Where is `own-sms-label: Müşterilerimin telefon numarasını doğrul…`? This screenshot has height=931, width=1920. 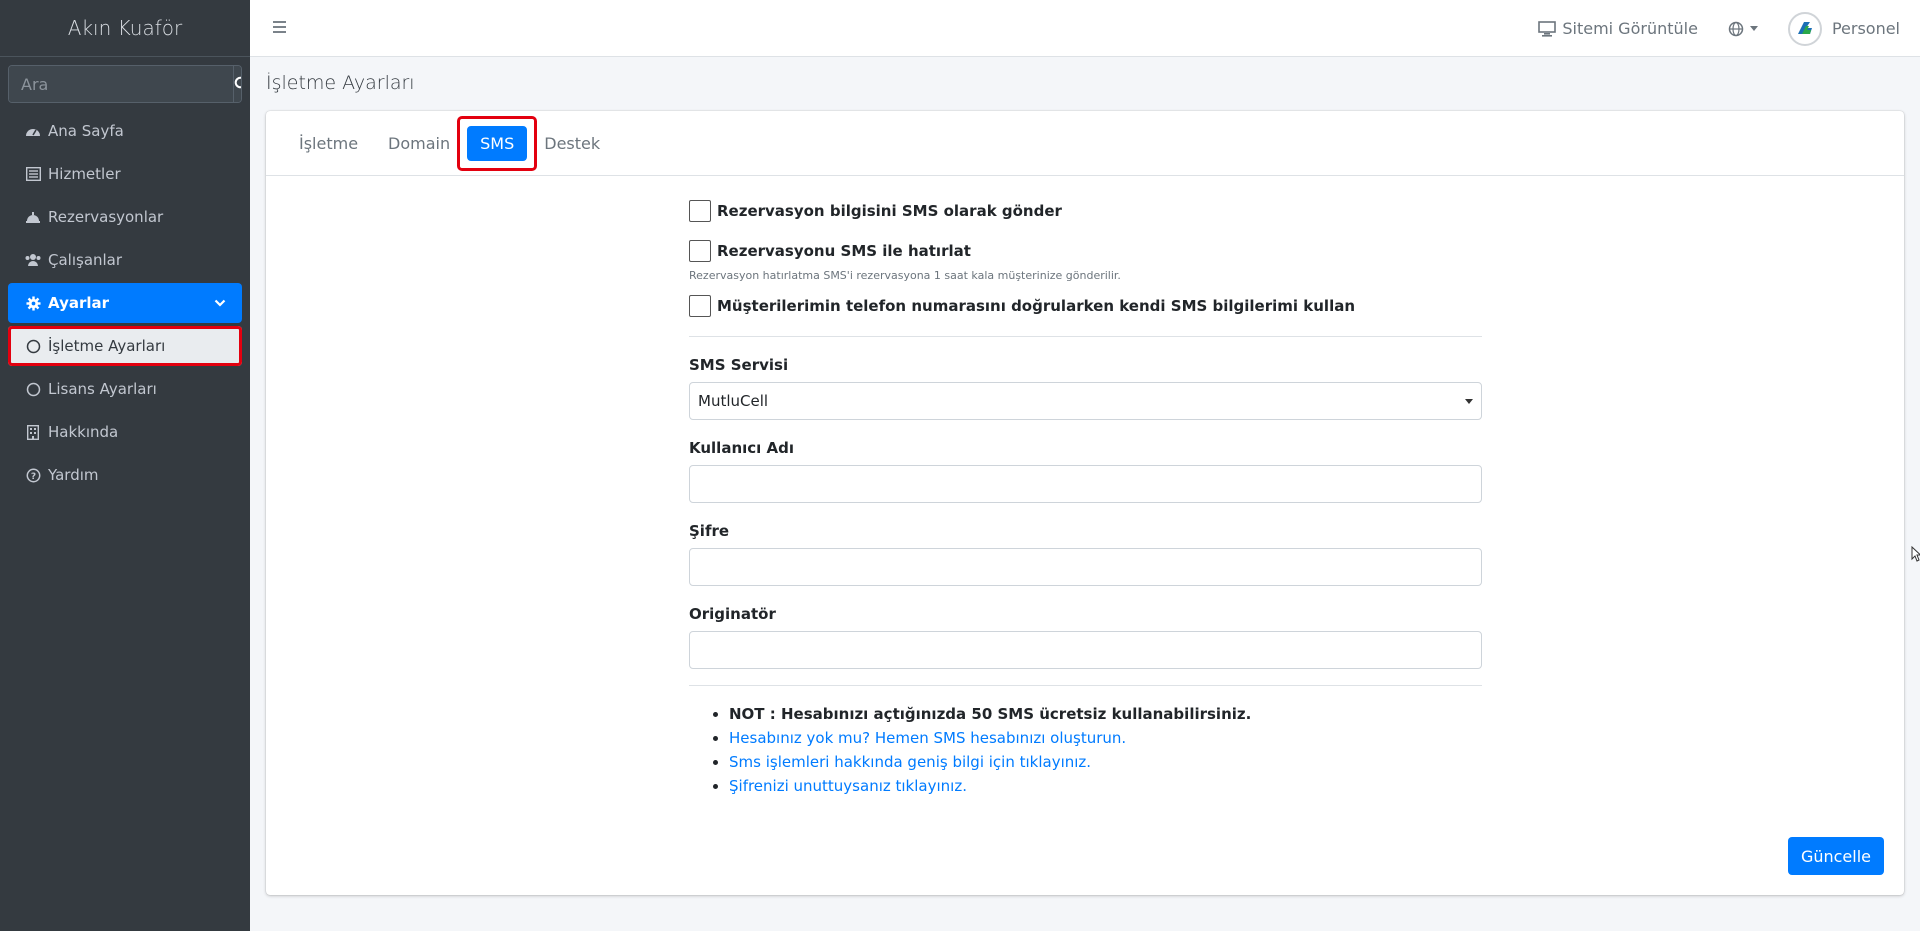
own-sms-label: Müşterilerimin telefon numarasını doğrul… is located at coordinates (1036, 306).